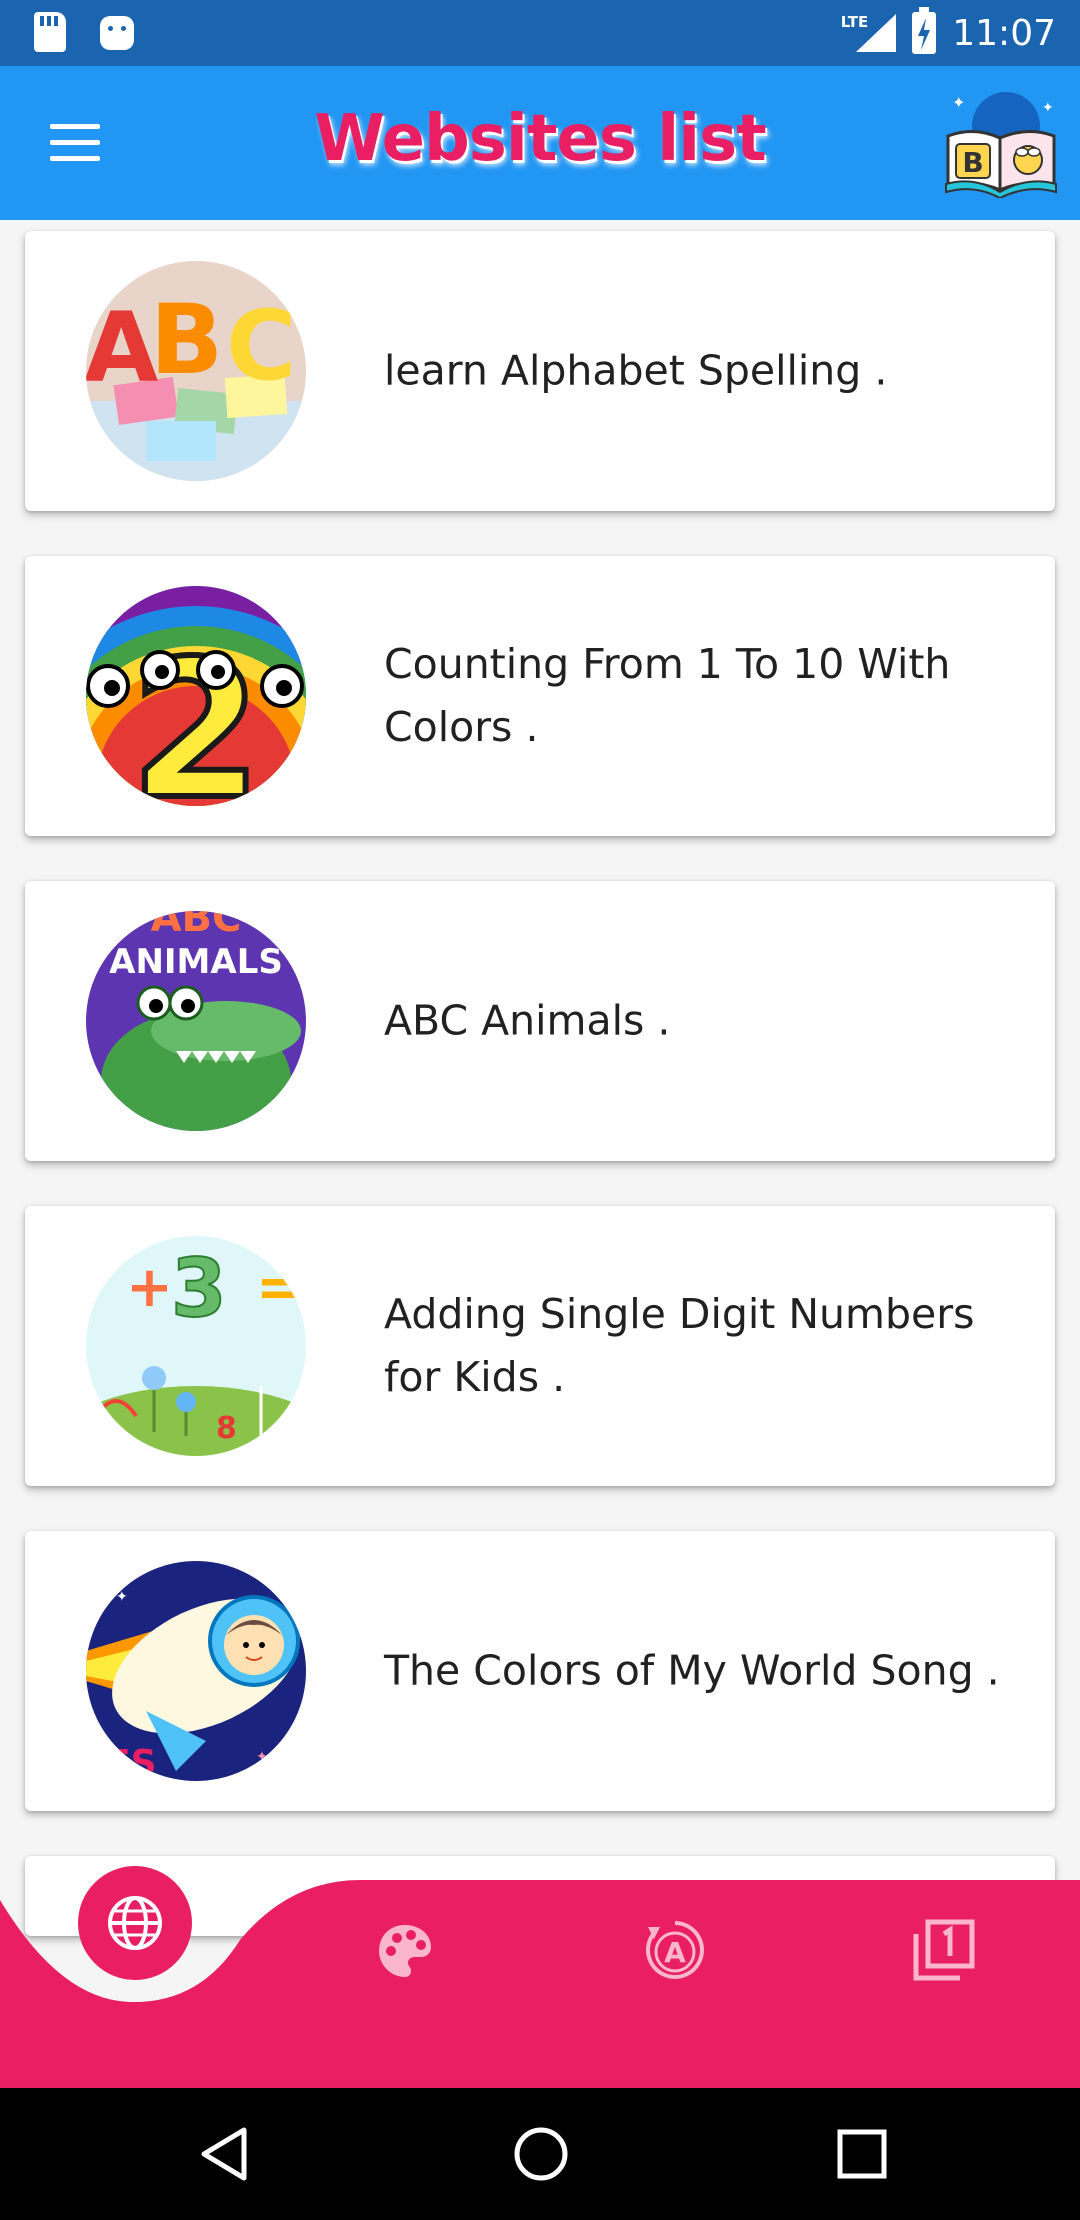  I want to click on globe-icon, so click(135, 1923).